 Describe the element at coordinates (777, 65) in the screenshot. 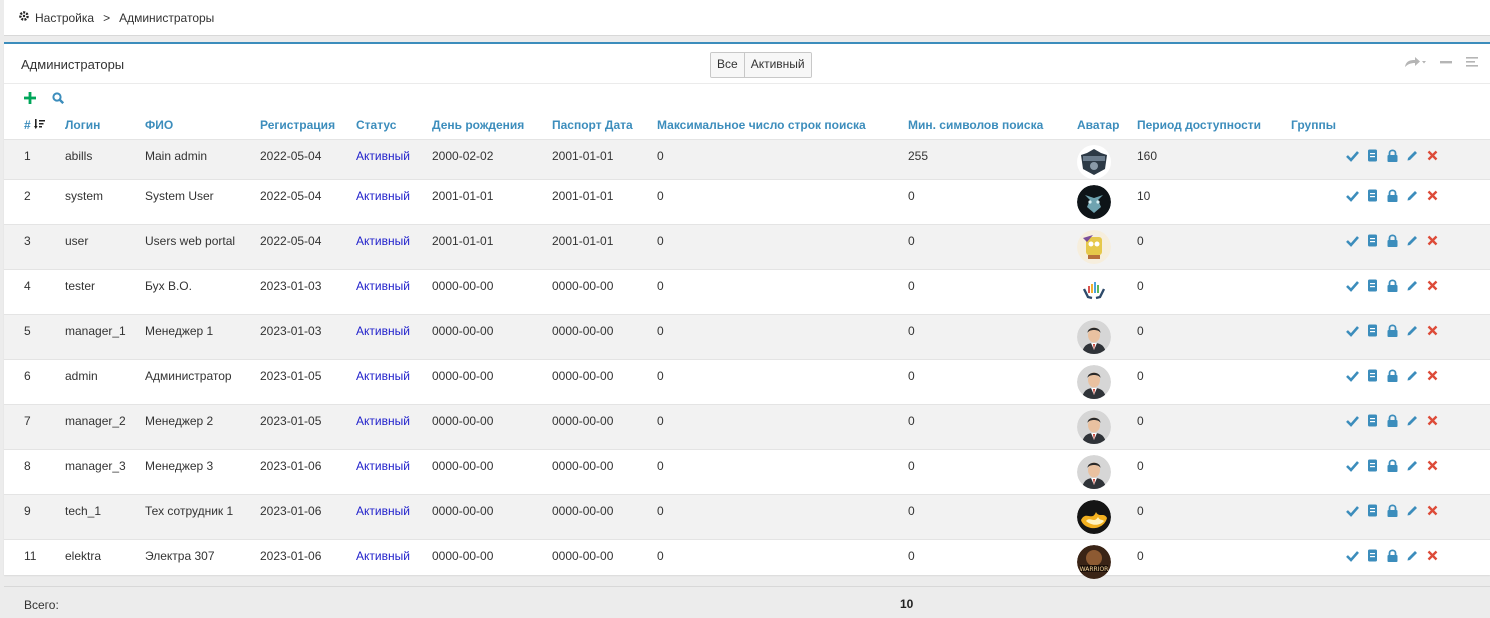

I see `filter-active-button: Активный` at that location.